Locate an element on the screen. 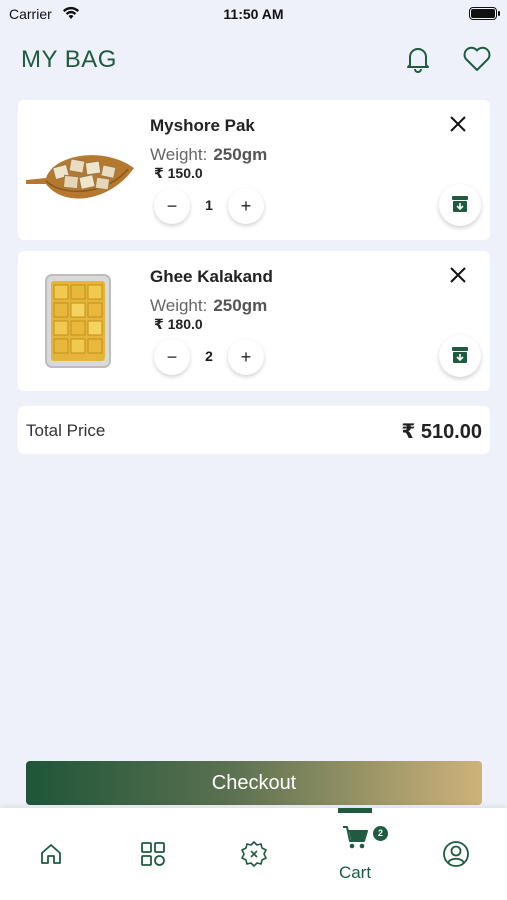 The width and height of the screenshot is (507, 900). product-price: ₹ 150.0 is located at coordinates (178, 173).